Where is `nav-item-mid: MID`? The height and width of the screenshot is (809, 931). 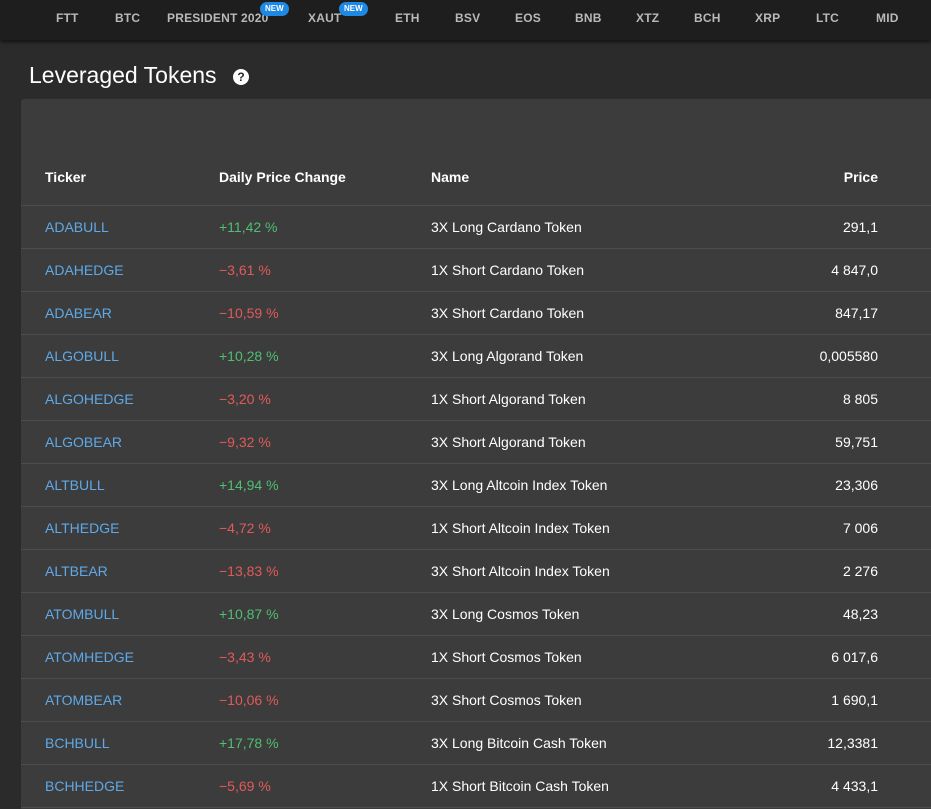
nav-item-mid: MID is located at coordinates (887, 18).